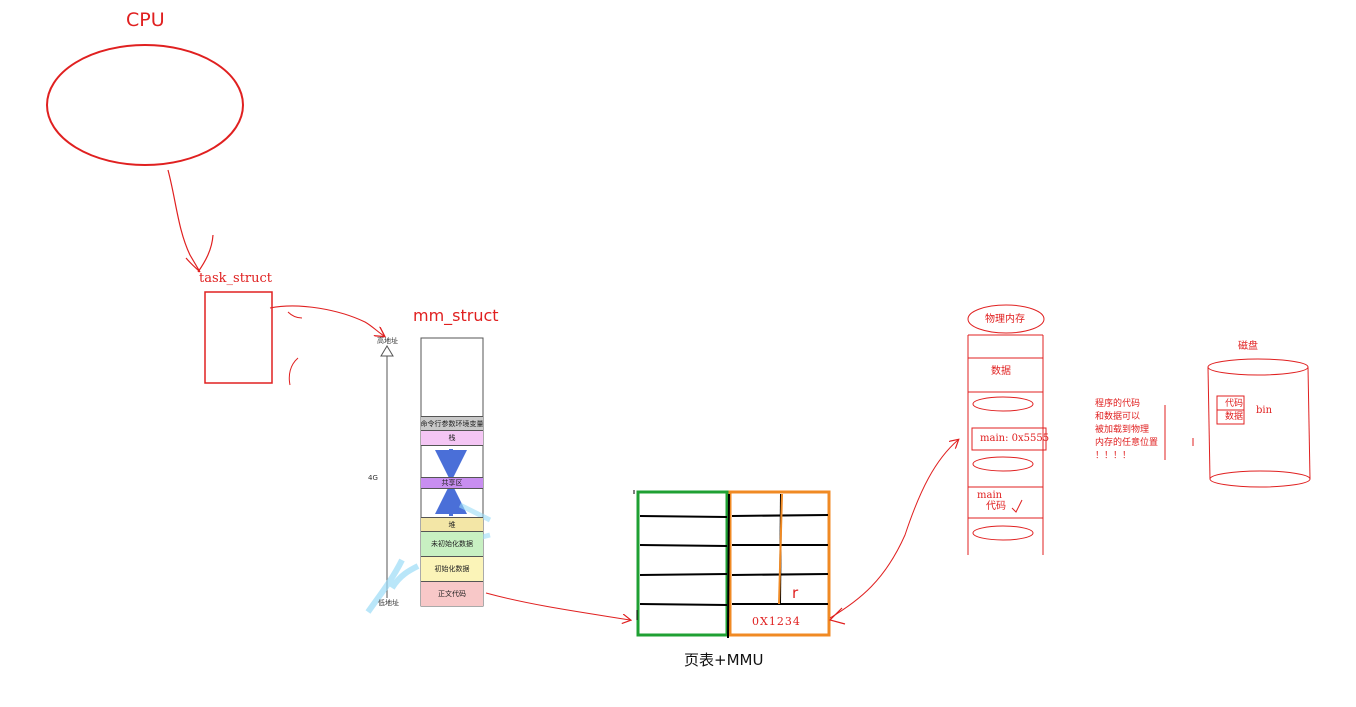 This screenshot has height=707, width=1356. I want to click on note-line-1: 程序的代码, so click(1118, 404).